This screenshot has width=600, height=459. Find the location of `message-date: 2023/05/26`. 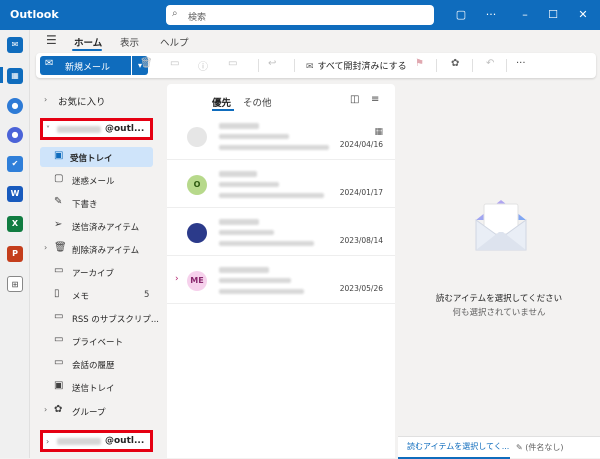

message-date: 2023/05/26 is located at coordinates (361, 288).